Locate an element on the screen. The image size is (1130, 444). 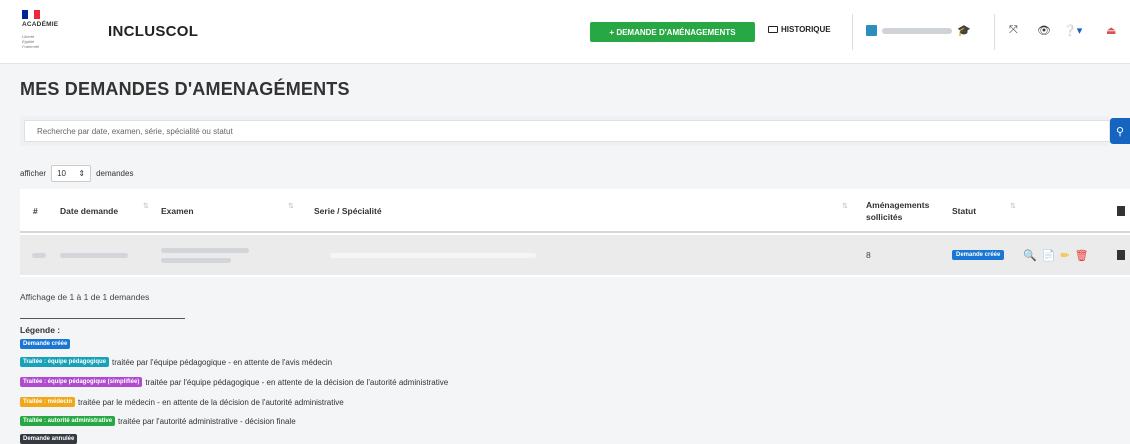
legend-badge: Traitée : médecin is located at coordinates (48, 402).